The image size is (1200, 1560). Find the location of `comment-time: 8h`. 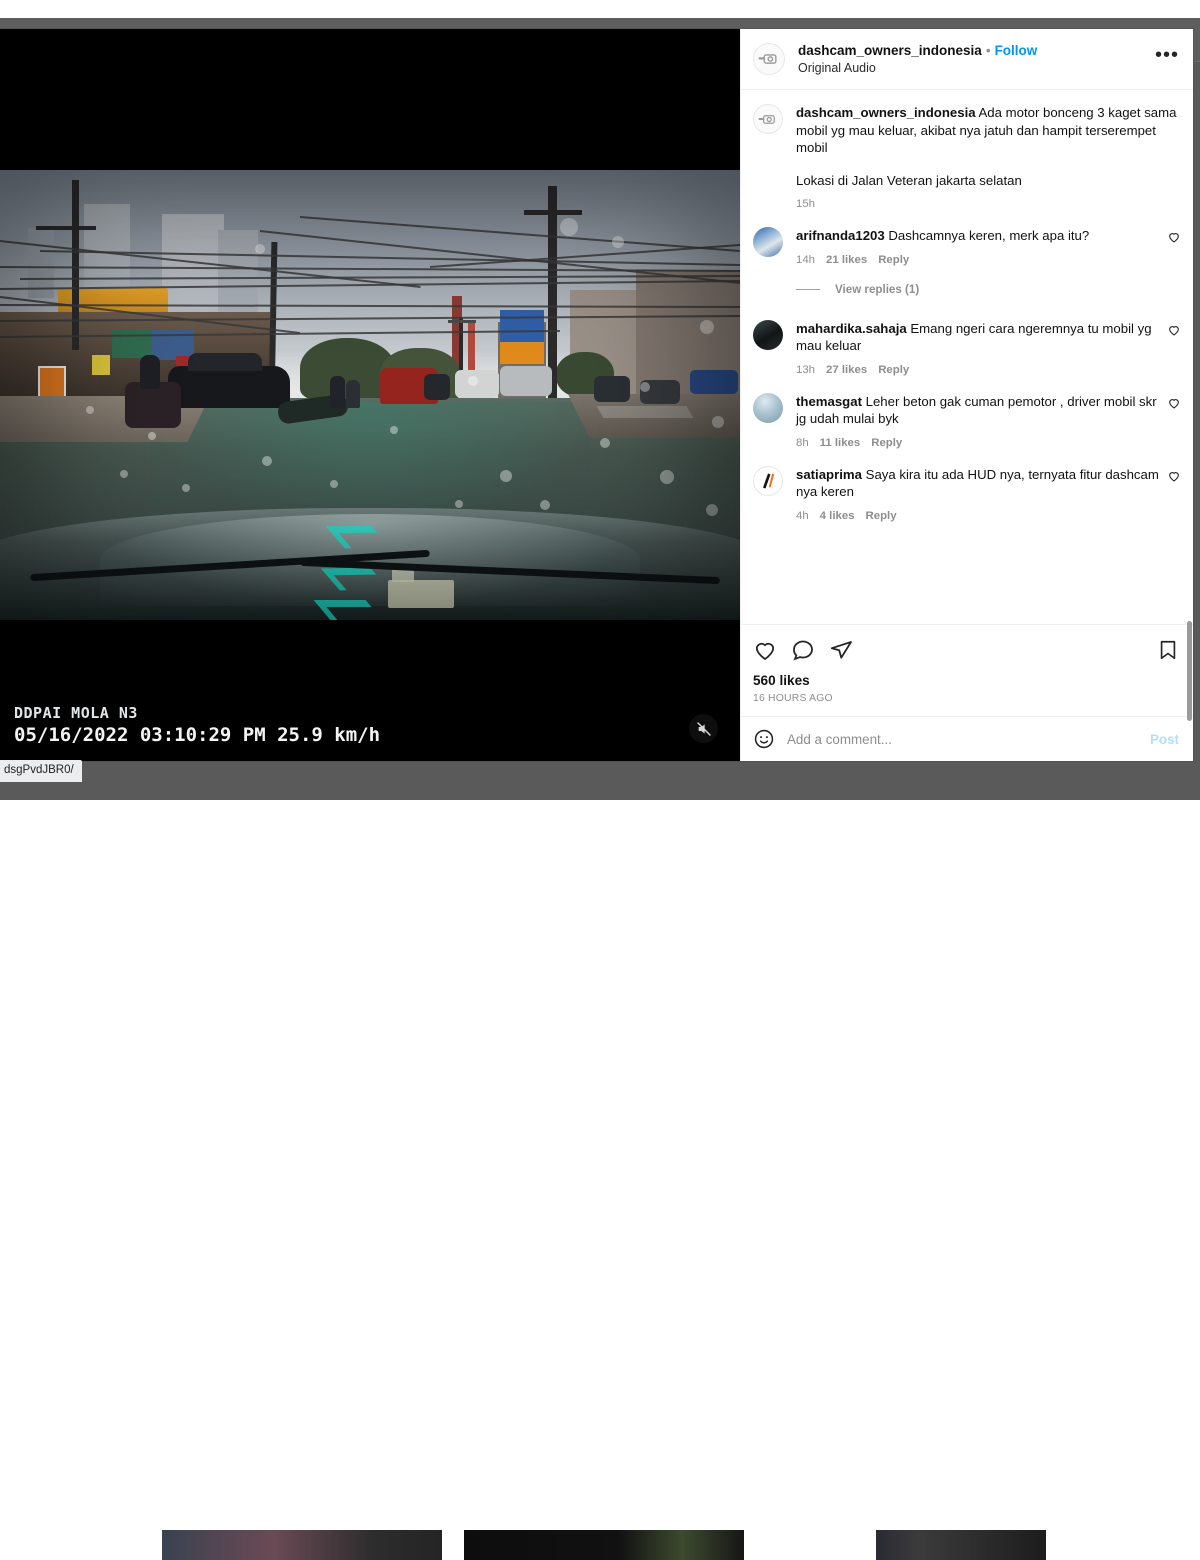

comment-time: 8h is located at coordinates (802, 442).